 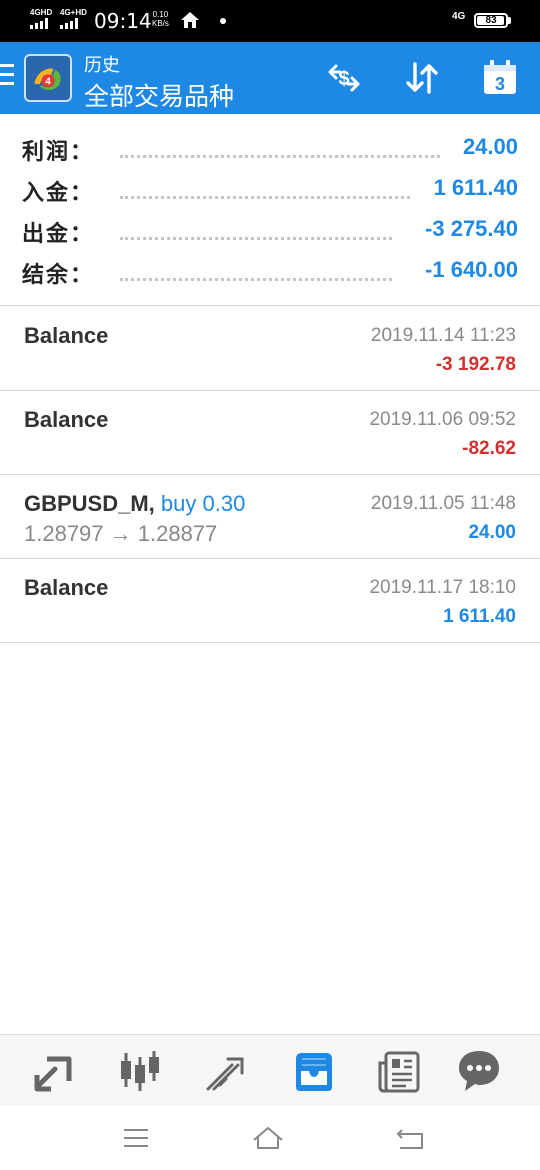 What do you see at coordinates (160, 14) in the screenshot?
I see `network-speed-value: 0.10` at bounding box center [160, 14].